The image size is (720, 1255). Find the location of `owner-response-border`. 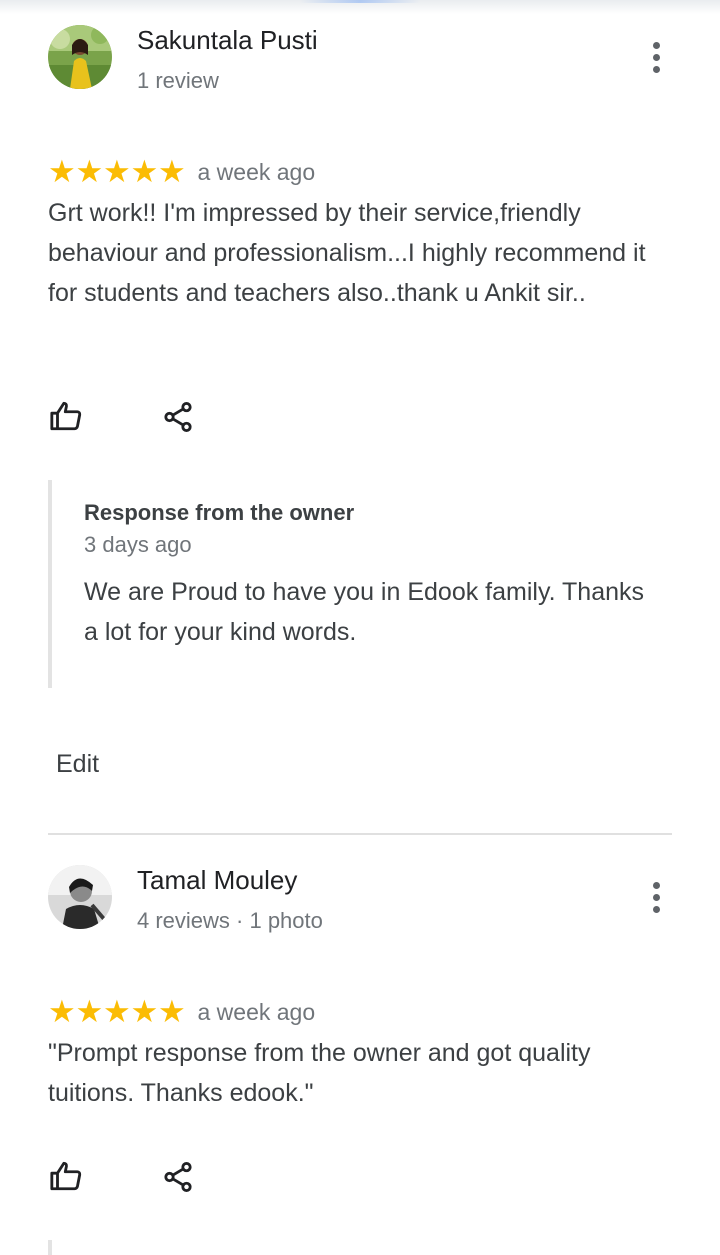

owner-response-border is located at coordinates (50, 1247).